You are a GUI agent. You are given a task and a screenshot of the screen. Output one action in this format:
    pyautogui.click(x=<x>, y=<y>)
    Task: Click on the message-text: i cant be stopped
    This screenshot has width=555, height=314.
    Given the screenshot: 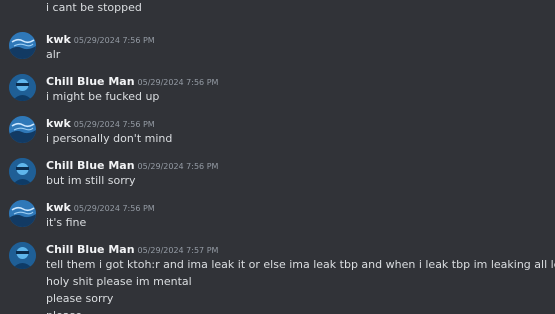 What is the action you would take?
    pyautogui.click(x=94, y=7)
    